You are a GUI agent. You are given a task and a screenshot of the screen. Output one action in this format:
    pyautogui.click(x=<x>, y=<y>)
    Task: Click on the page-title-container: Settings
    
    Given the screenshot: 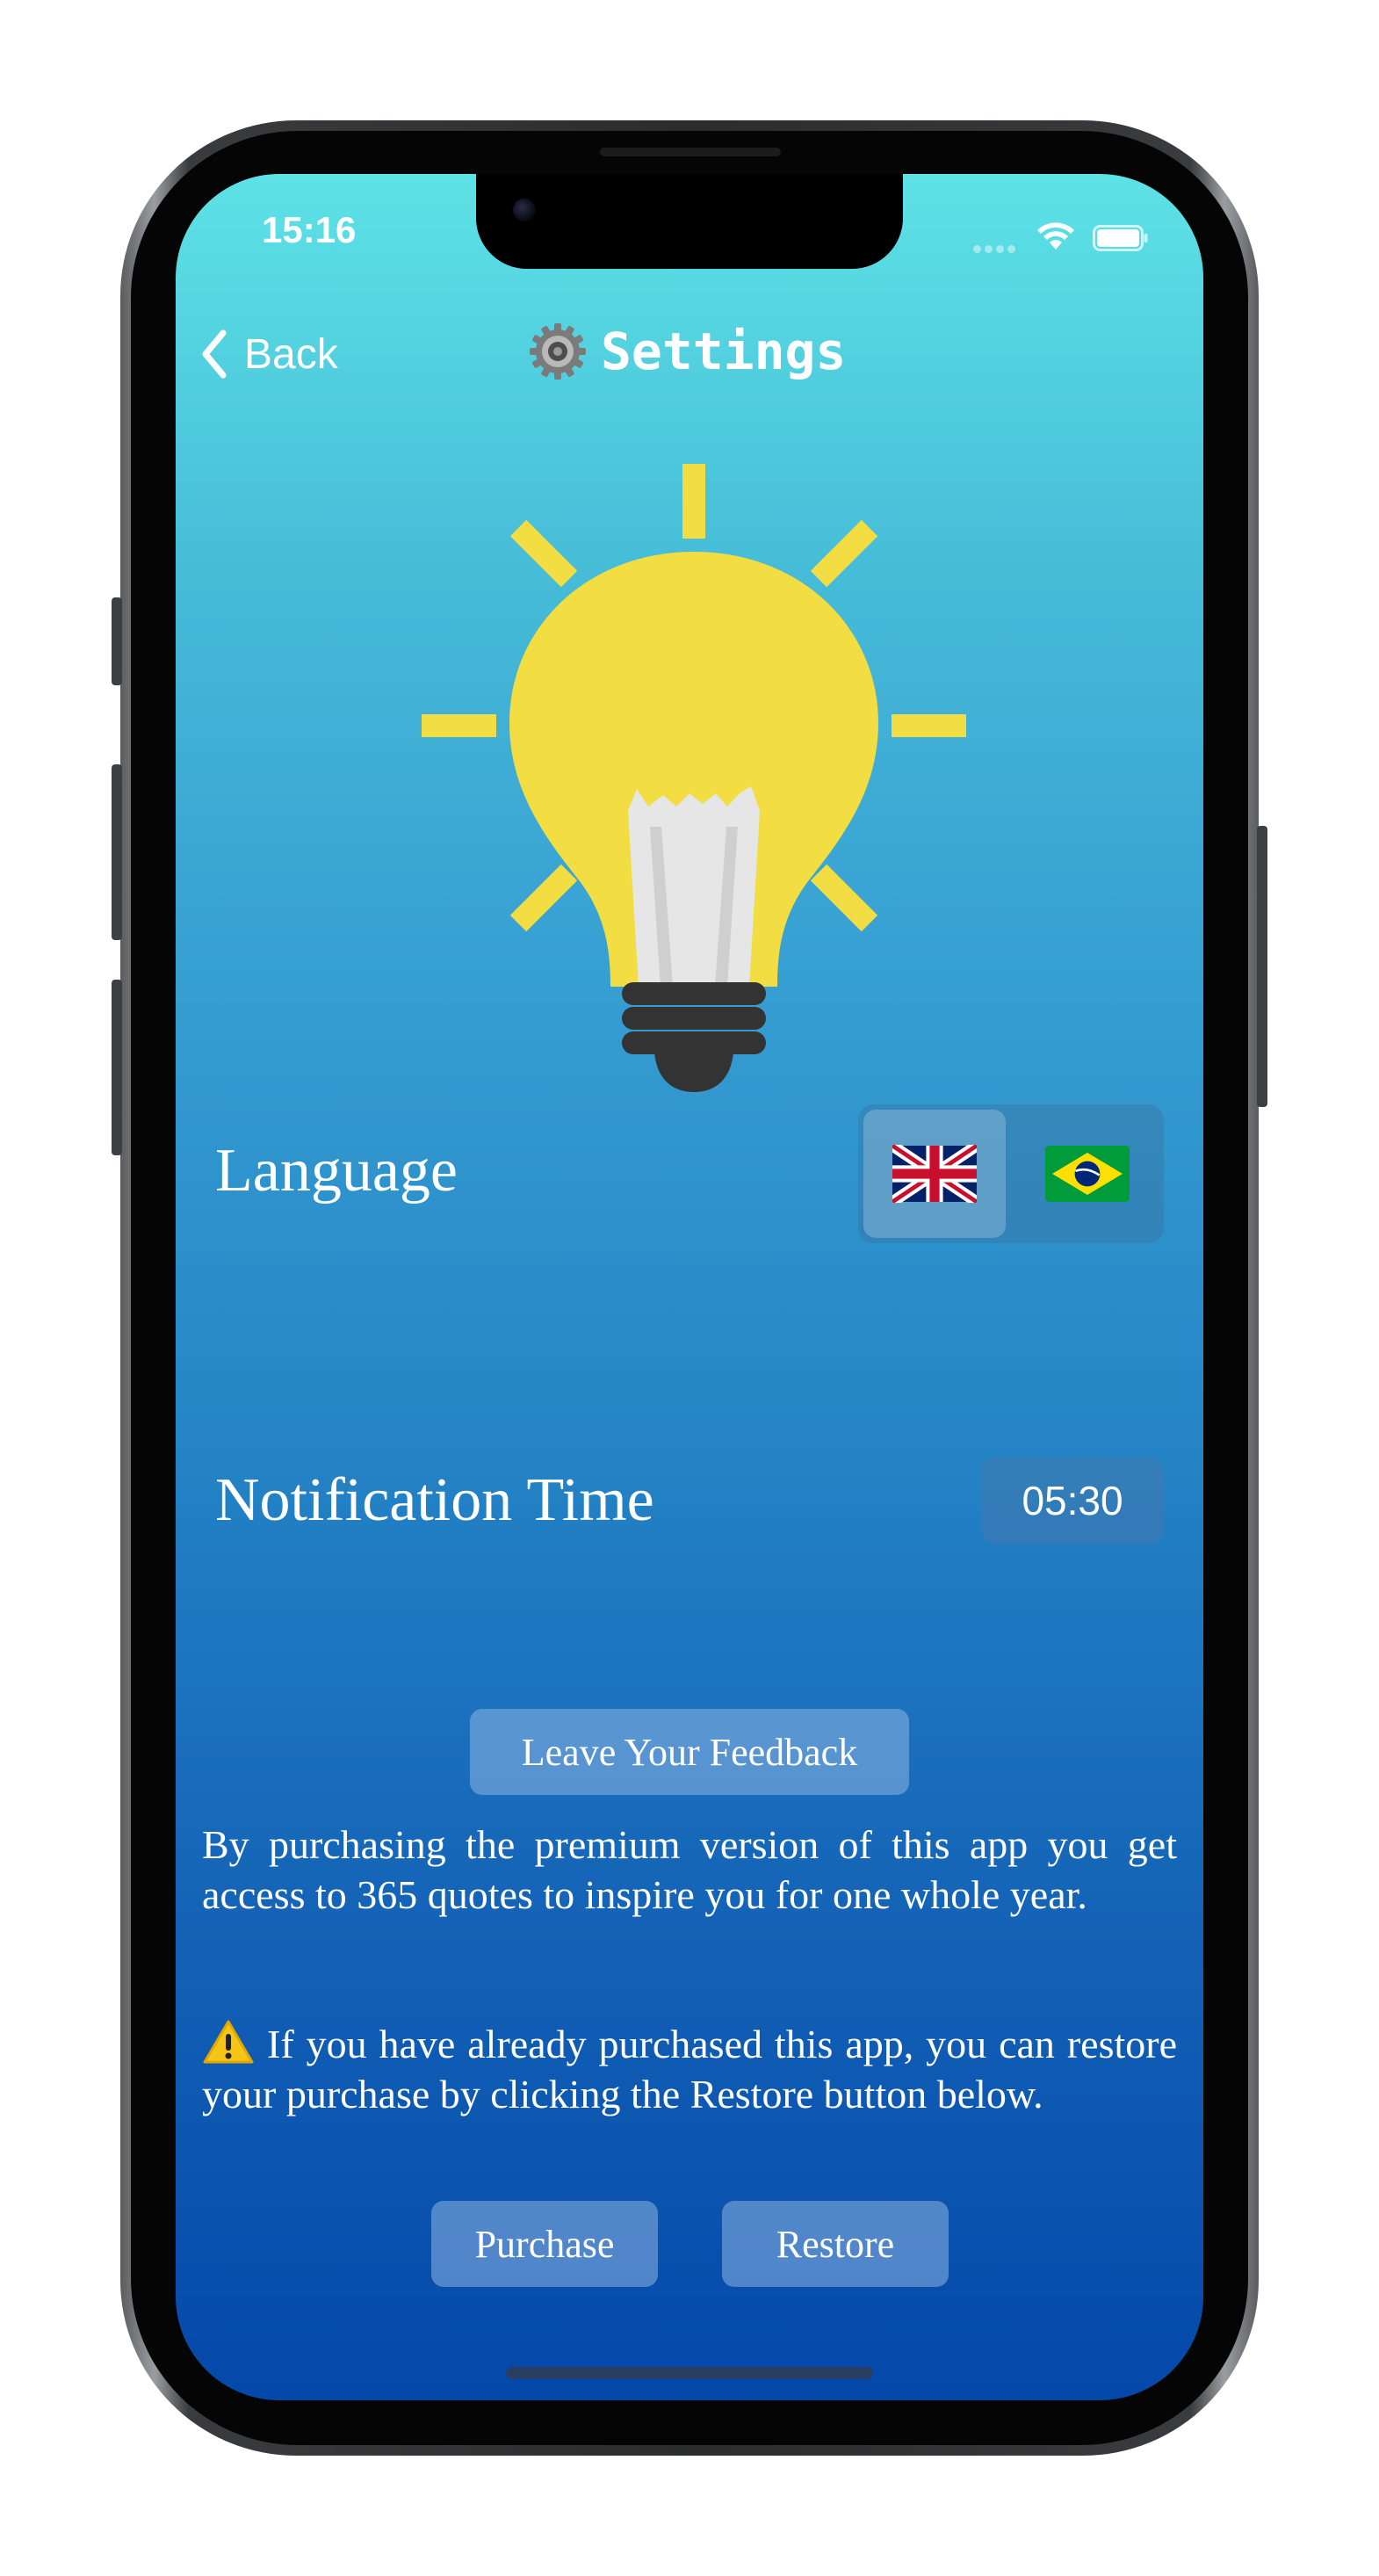 What is the action you would take?
    pyautogui.click(x=687, y=351)
    